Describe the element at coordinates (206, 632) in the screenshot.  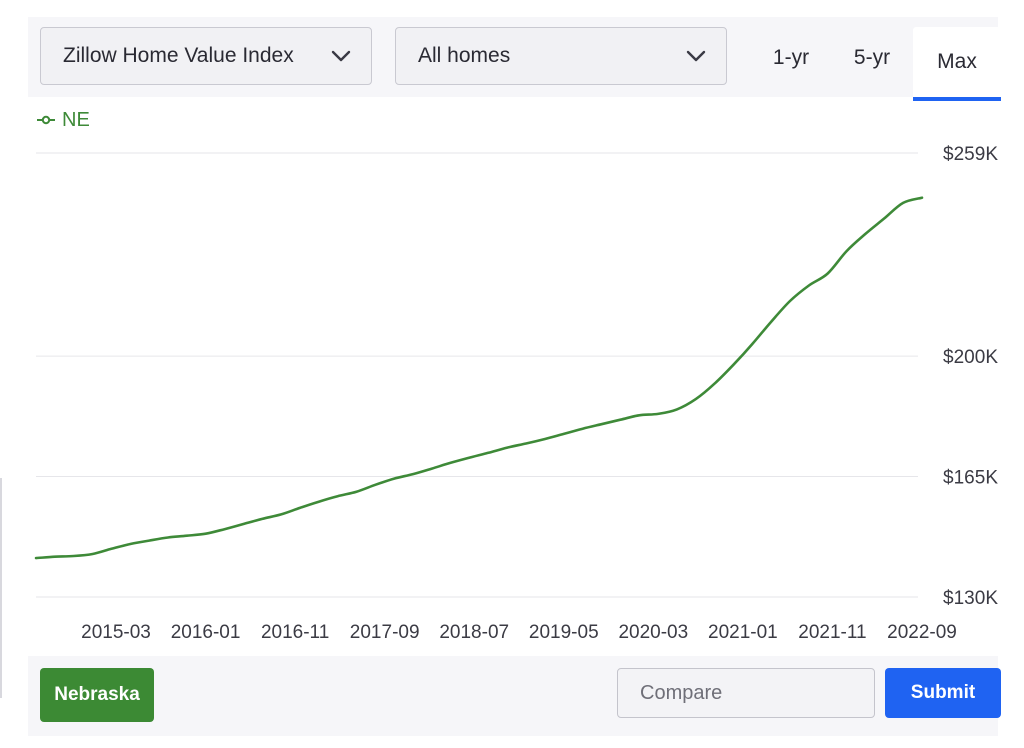
I see `x-tick-label: 2016-01` at that location.